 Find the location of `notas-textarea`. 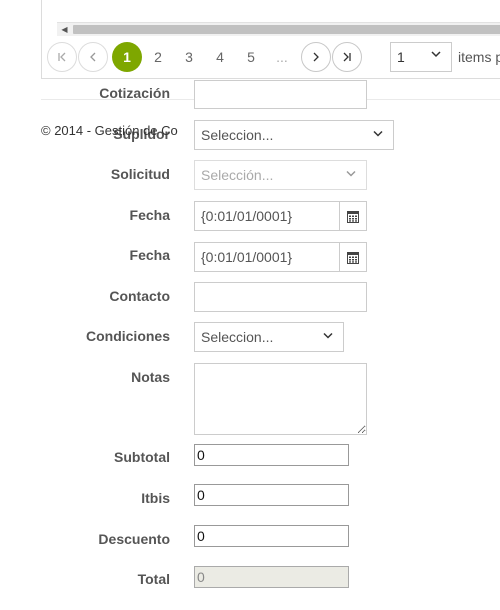

notas-textarea is located at coordinates (280, 399).